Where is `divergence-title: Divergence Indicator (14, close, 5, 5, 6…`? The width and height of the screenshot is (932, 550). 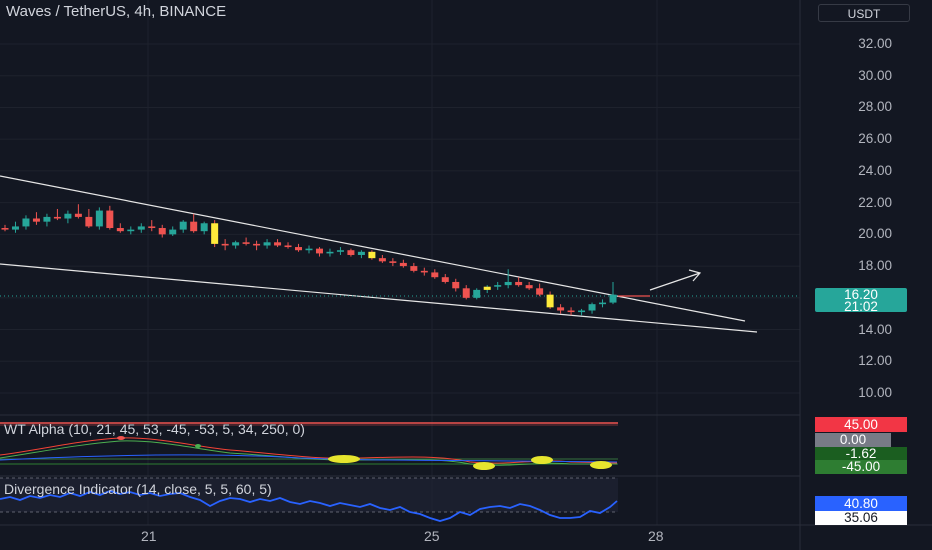 divergence-title: Divergence Indicator (14, close, 5, 5, 6… is located at coordinates (138, 489).